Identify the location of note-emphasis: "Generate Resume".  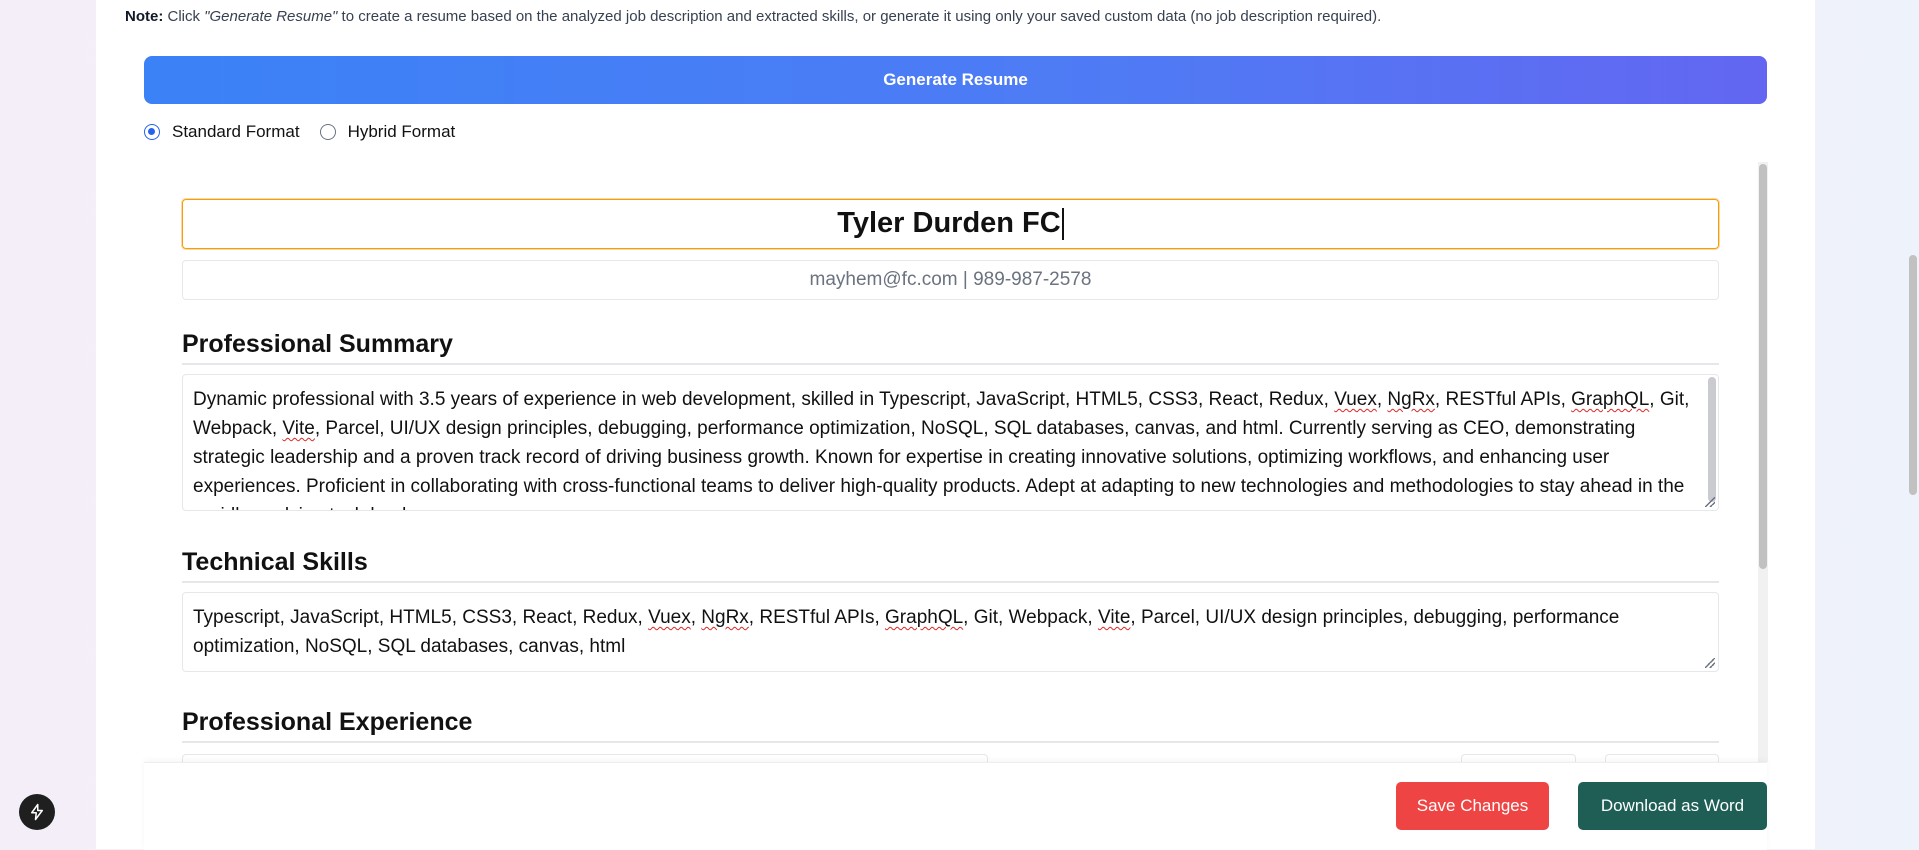
(271, 16).